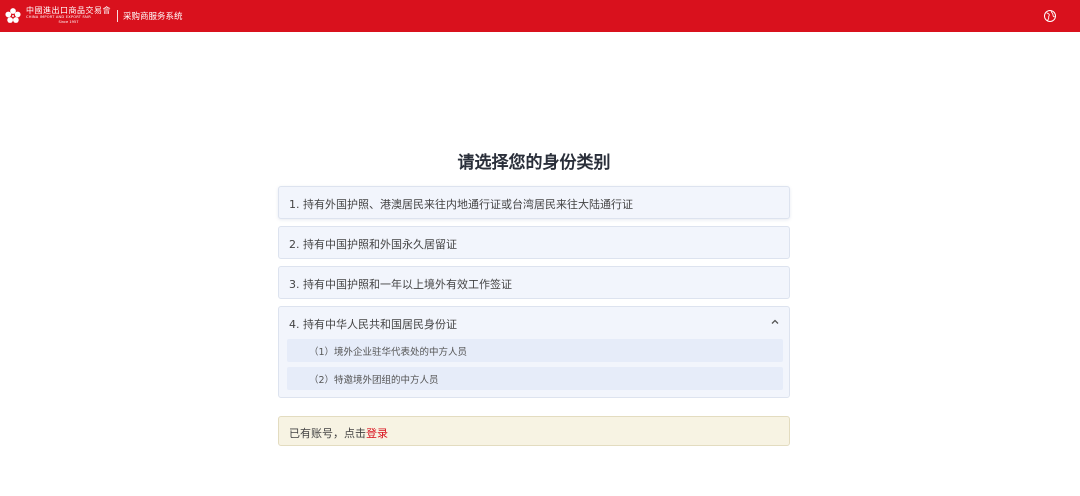 This screenshot has width=1080, height=496. I want to click on sub-option-invited-delegation-staff: （2）特邀境外团组的中方人员, so click(535, 378).